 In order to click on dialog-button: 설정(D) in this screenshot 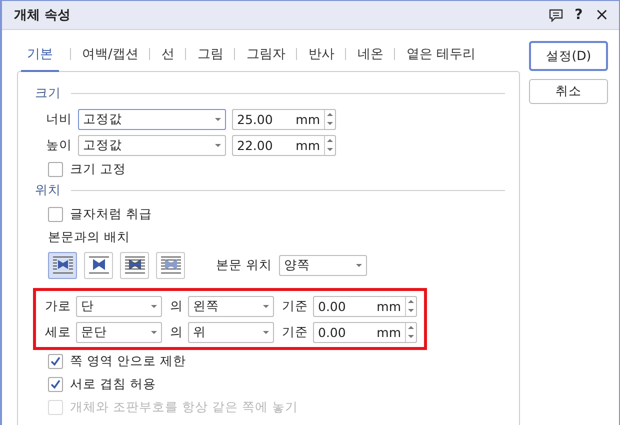, I will do `click(568, 56)`.